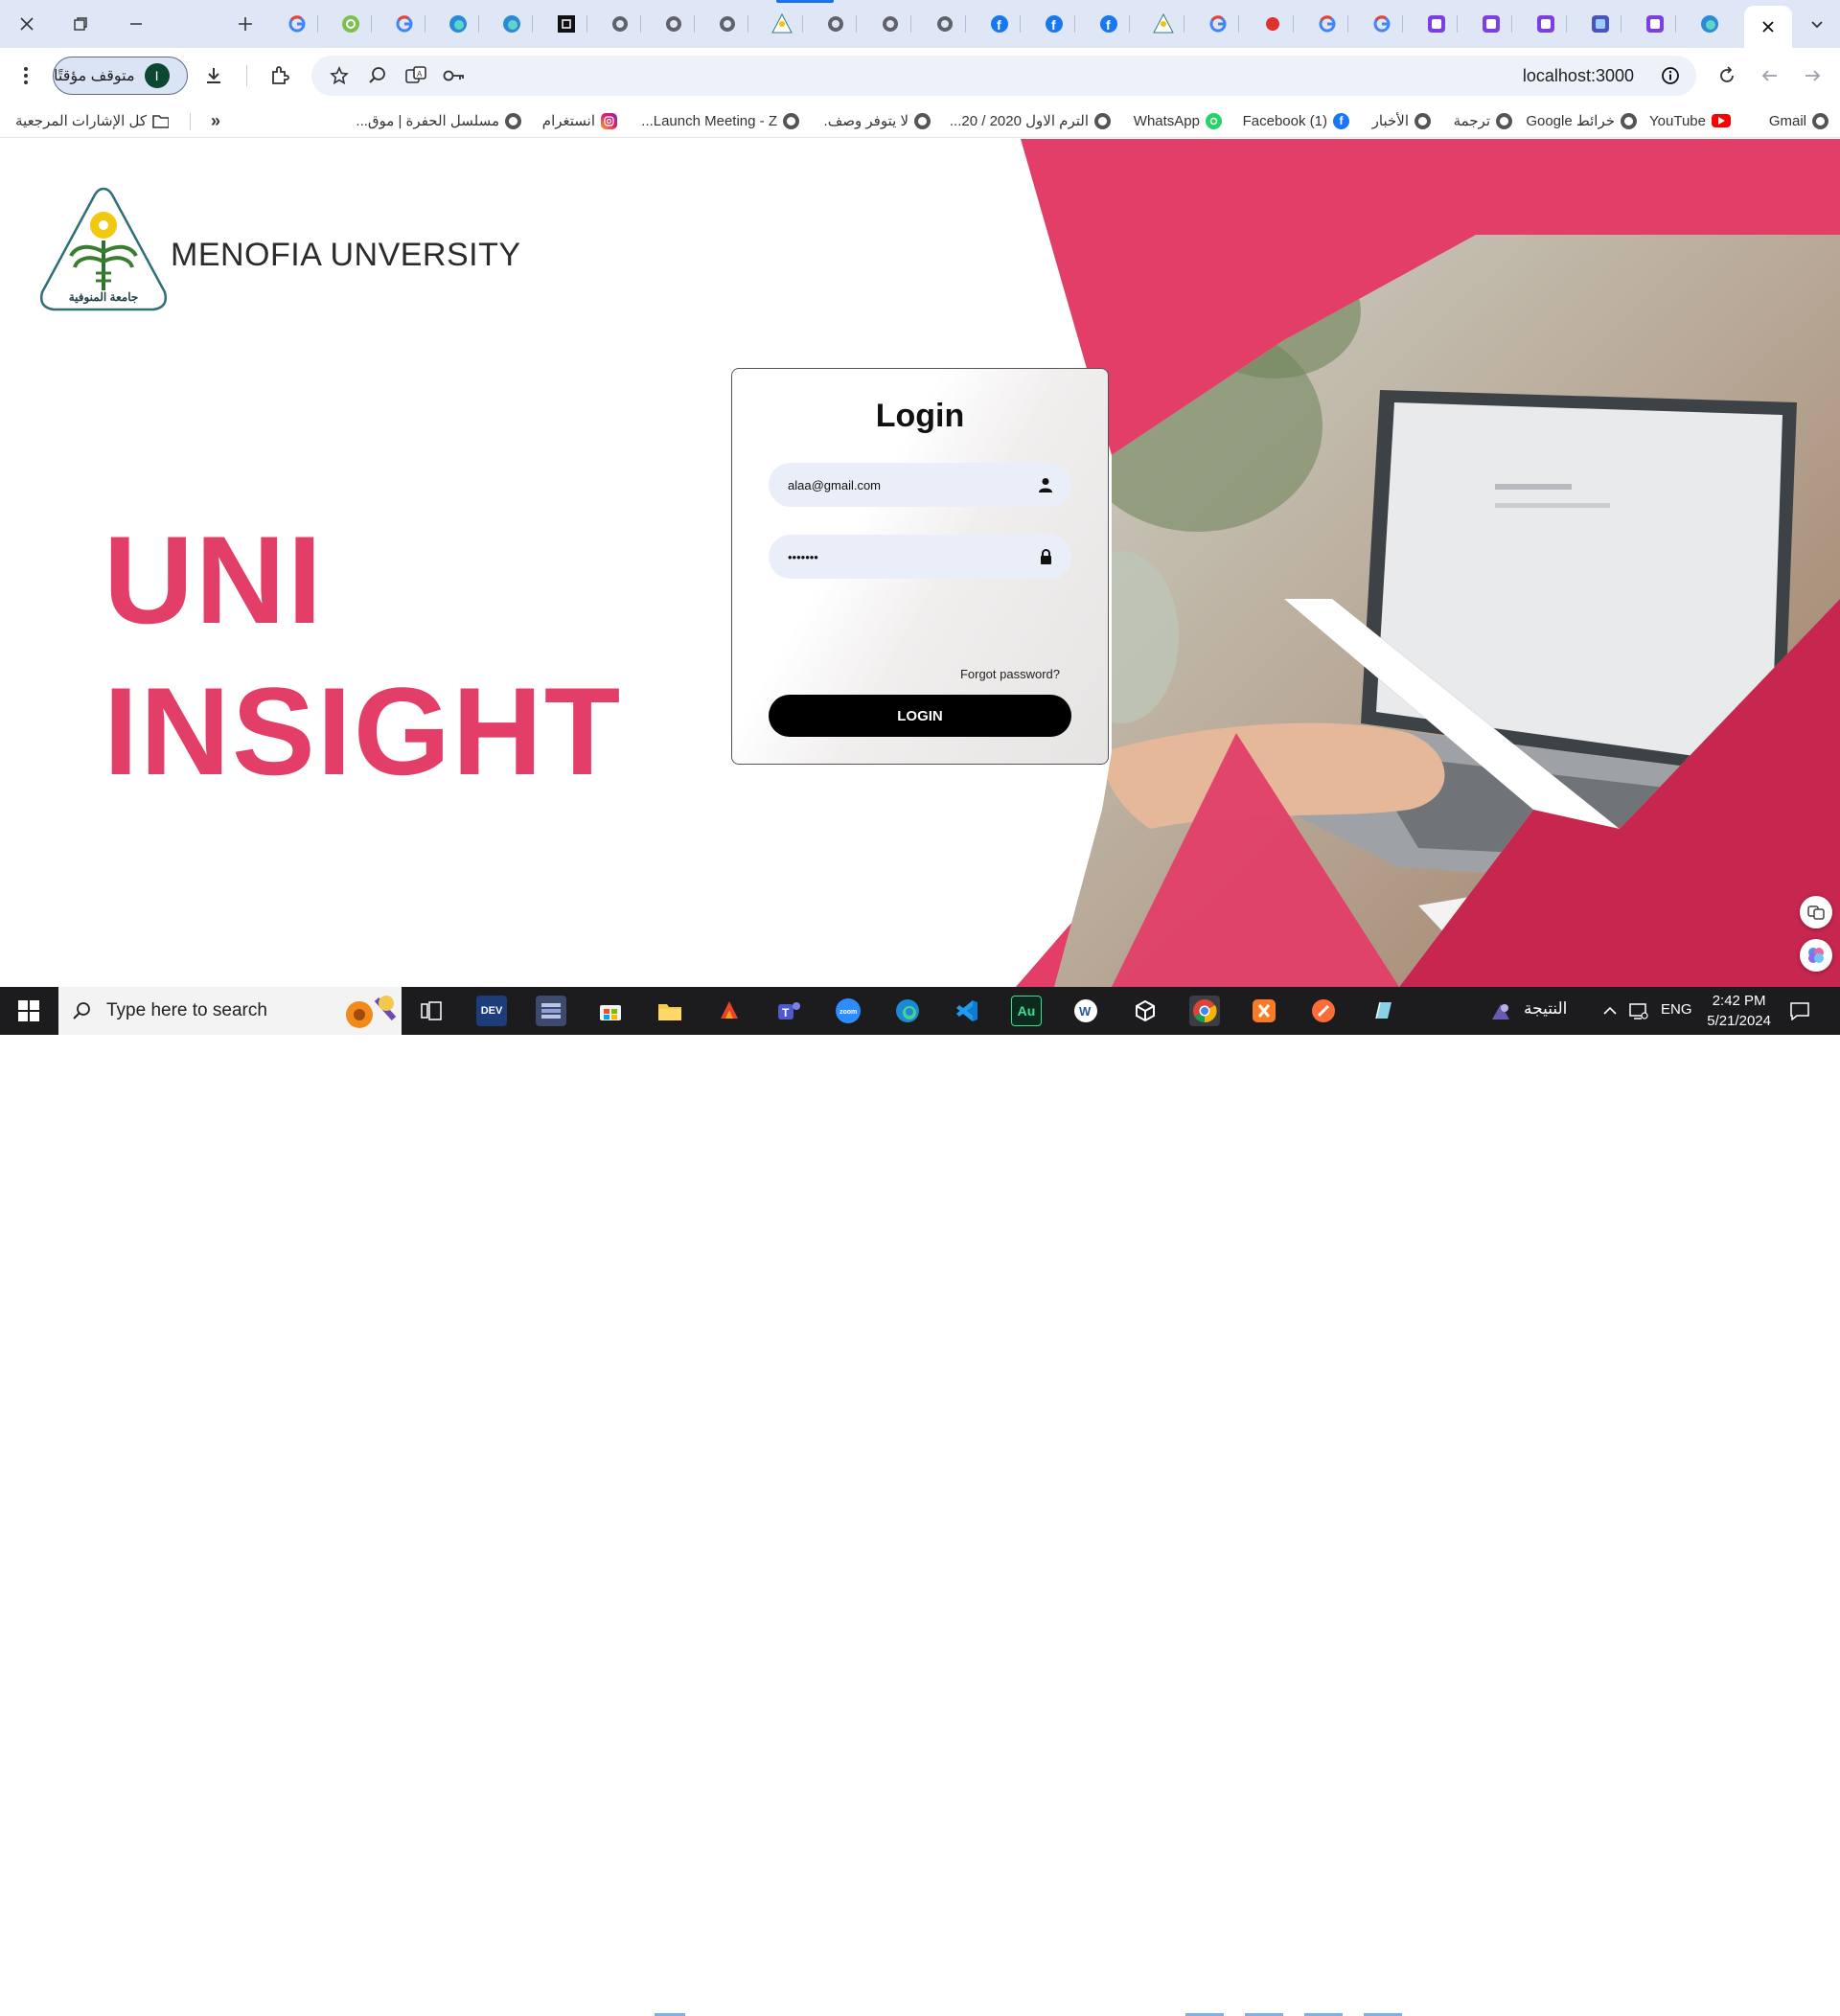  I want to click on translate-button: A, so click(416, 75).